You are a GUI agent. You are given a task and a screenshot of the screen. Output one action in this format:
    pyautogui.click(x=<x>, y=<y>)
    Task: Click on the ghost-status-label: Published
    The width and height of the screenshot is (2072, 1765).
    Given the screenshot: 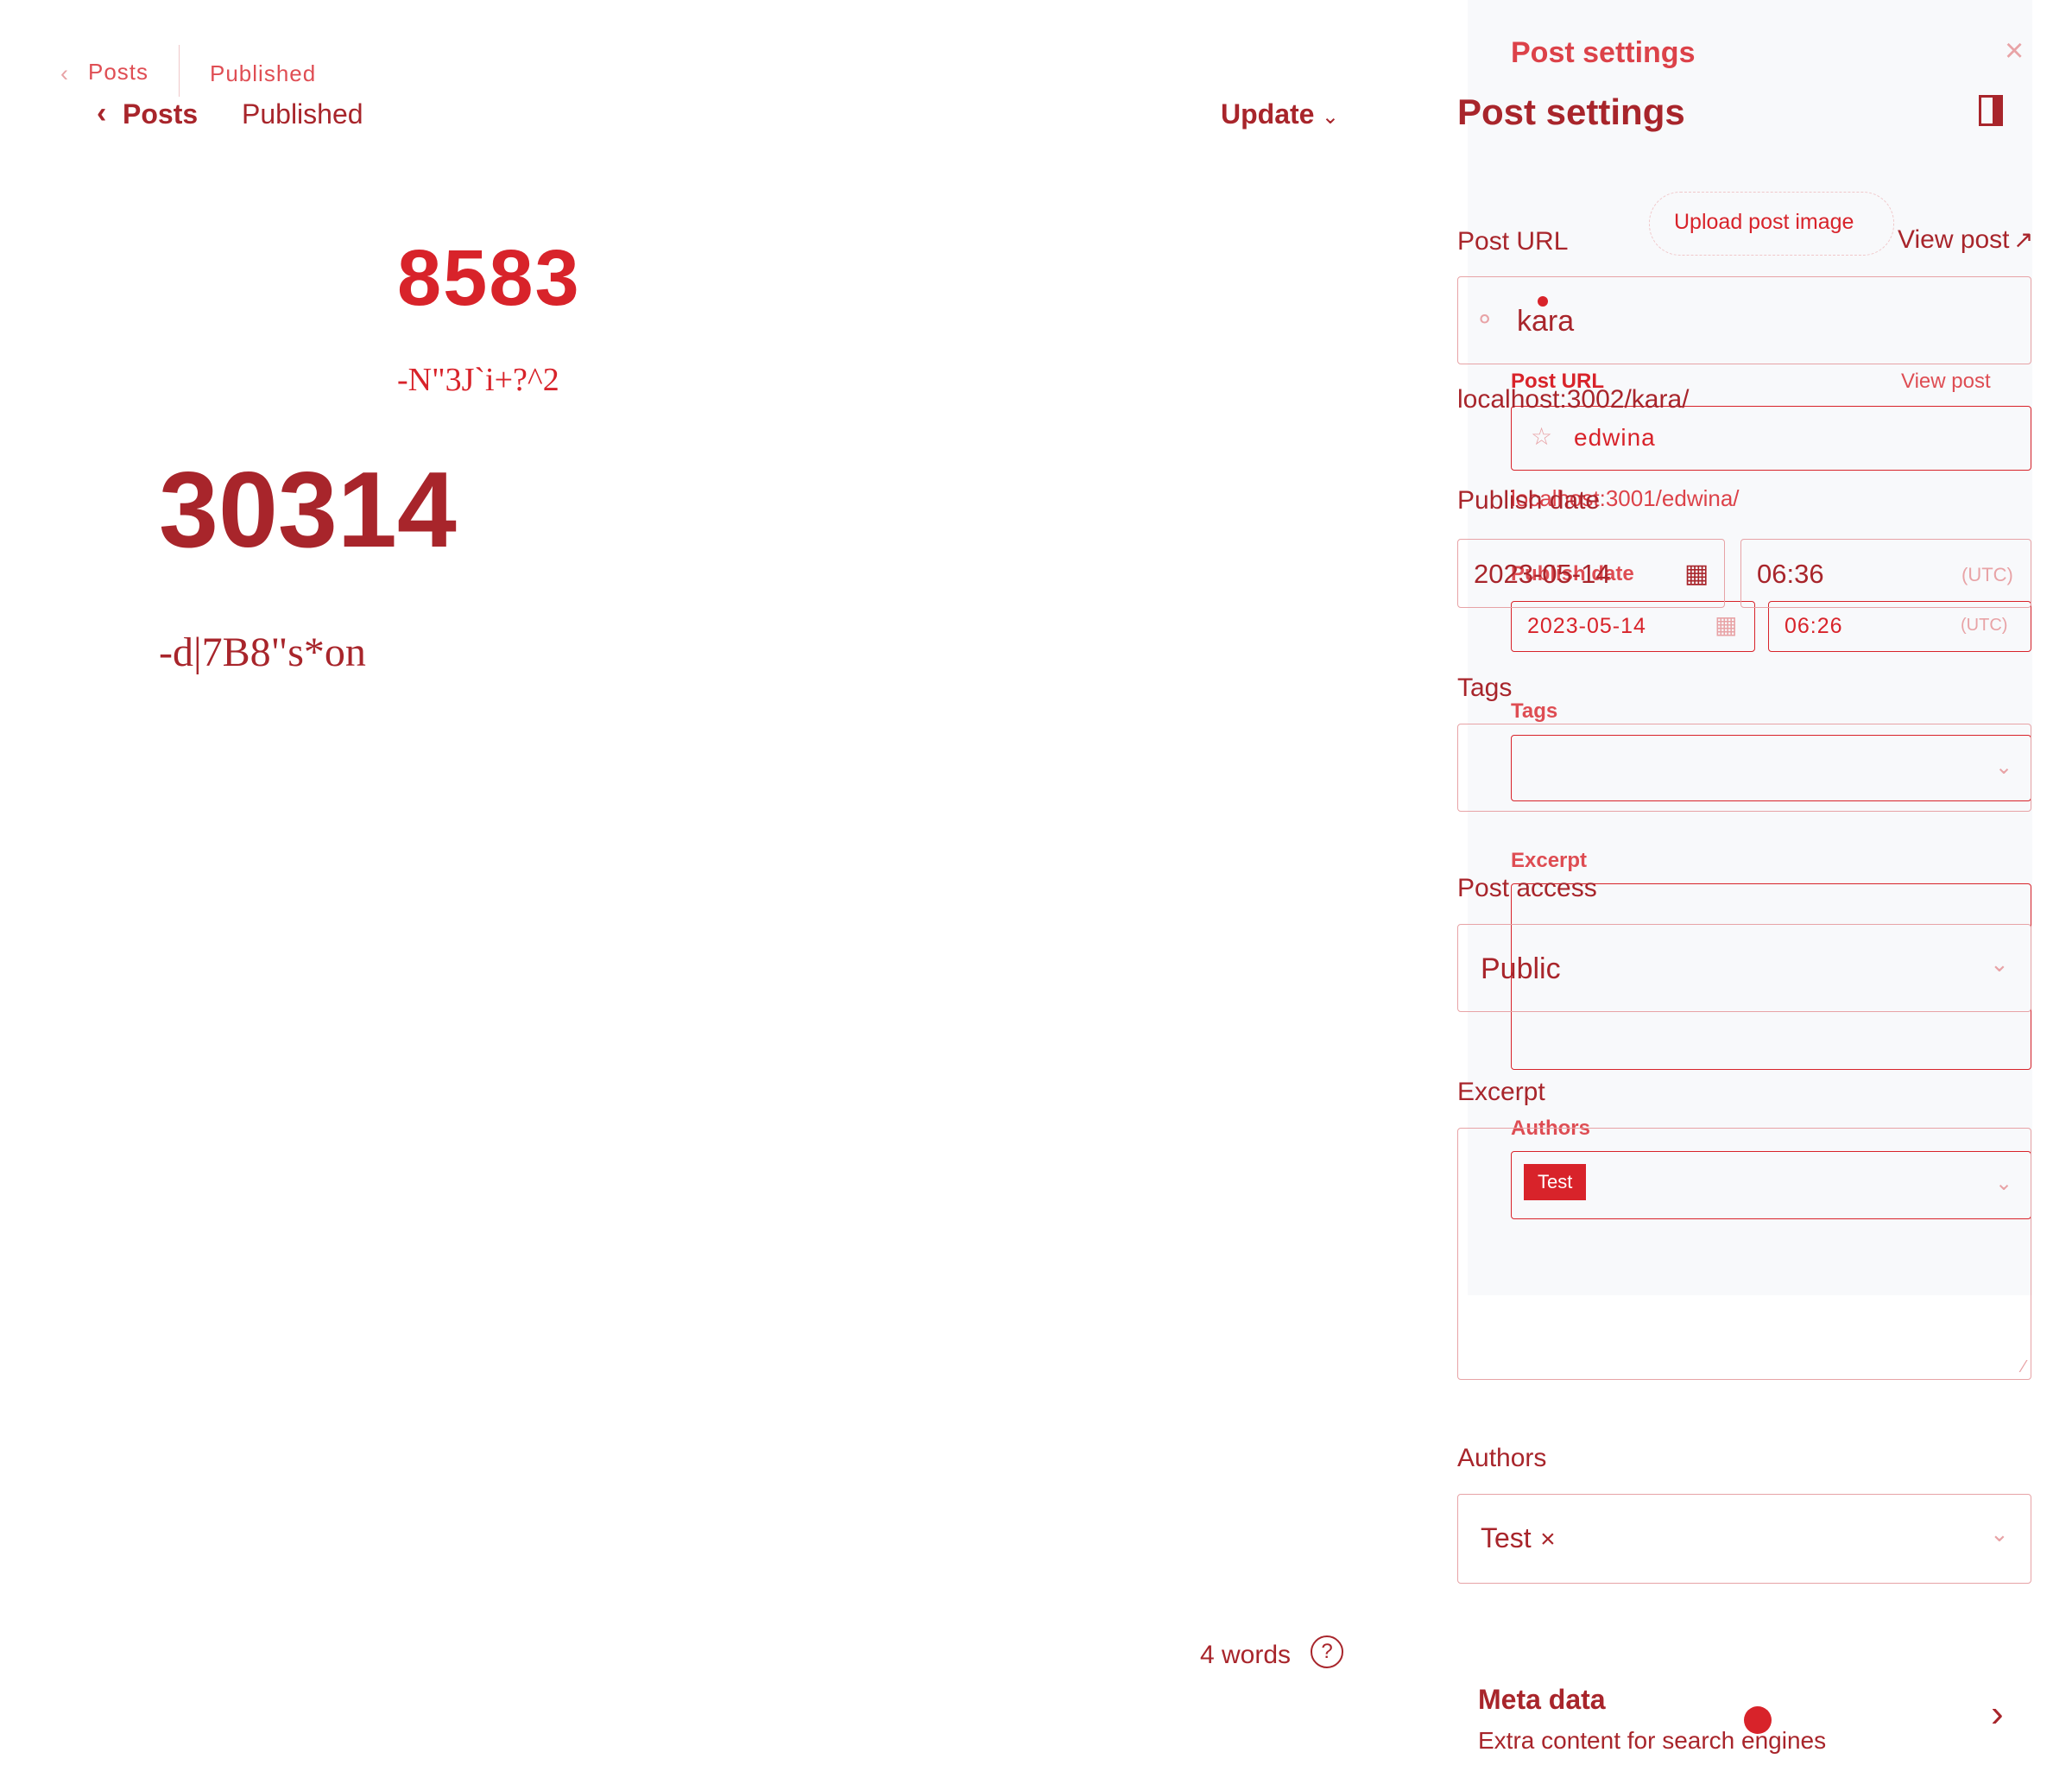 What is the action you would take?
    pyautogui.click(x=263, y=73)
    